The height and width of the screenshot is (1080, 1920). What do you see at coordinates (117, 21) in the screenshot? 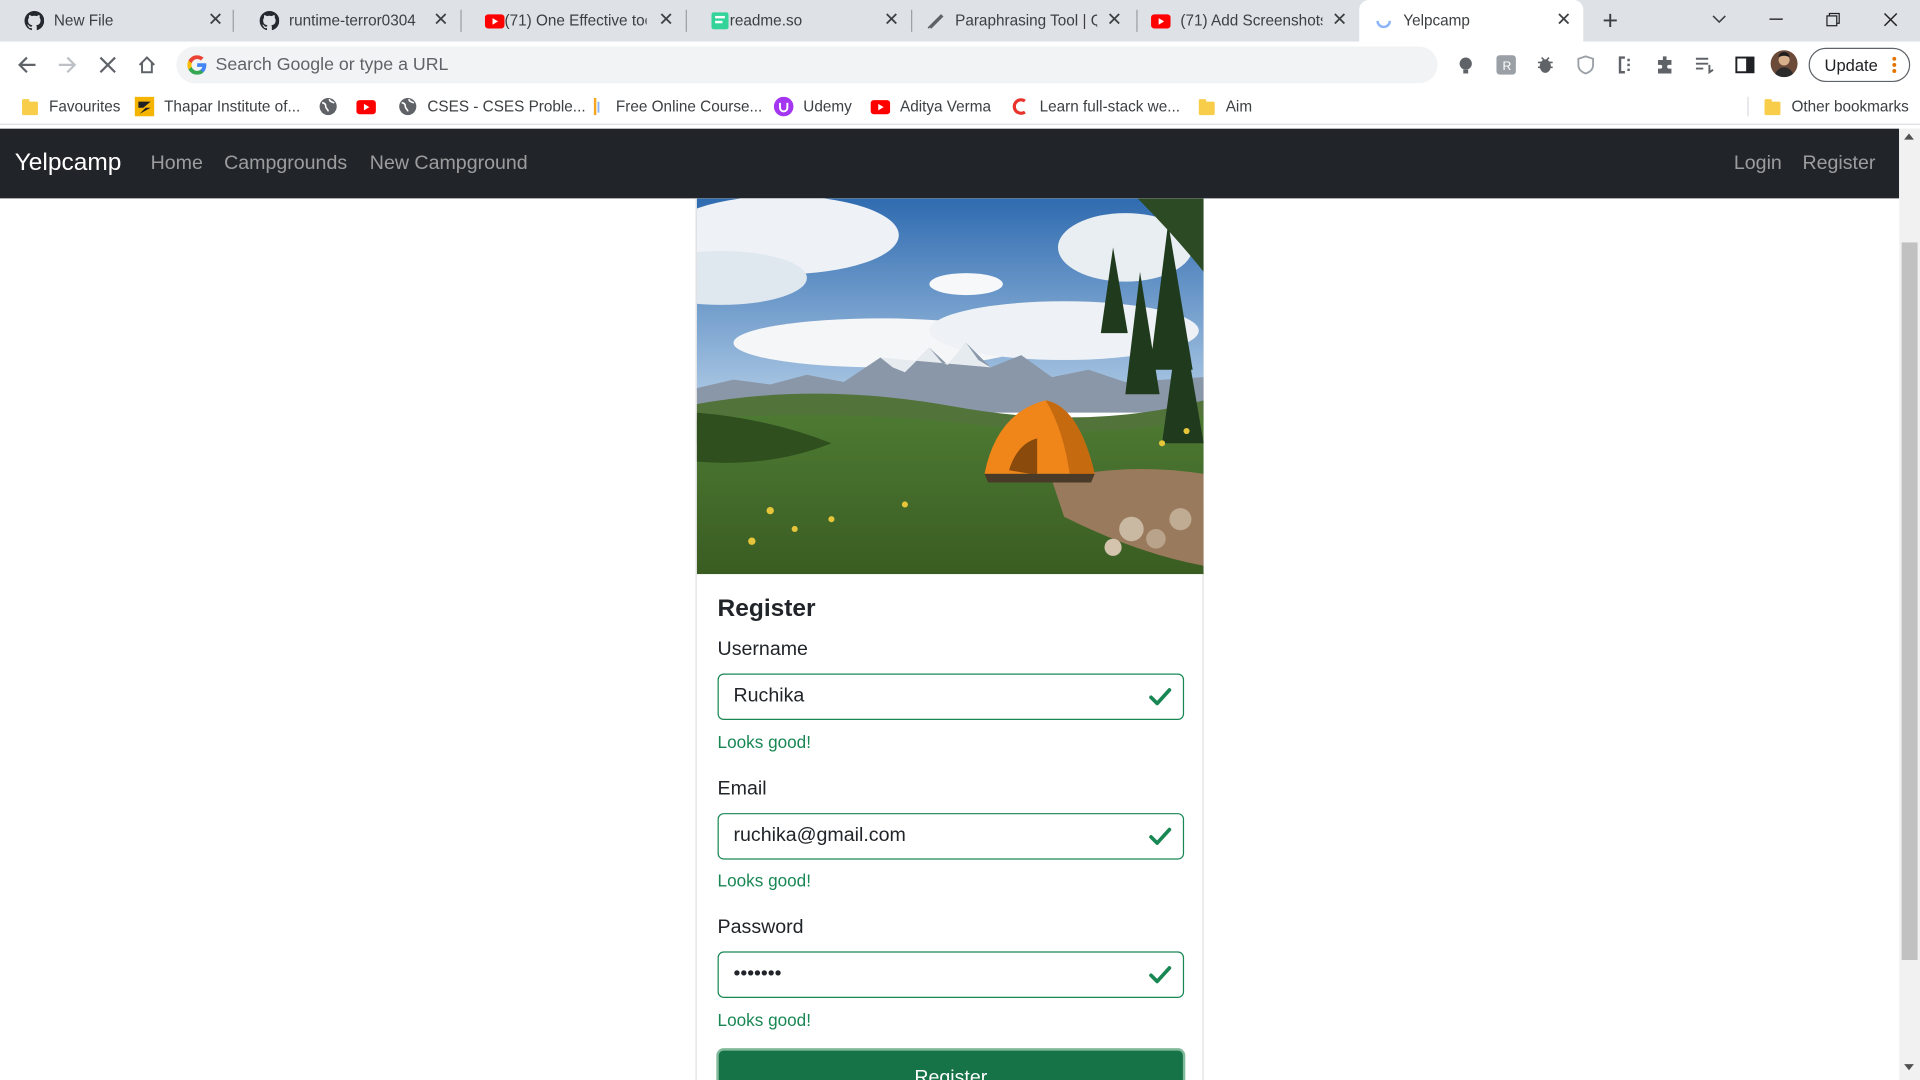
I see `tab-new-file: New File ✕` at bounding box center [117, 21].